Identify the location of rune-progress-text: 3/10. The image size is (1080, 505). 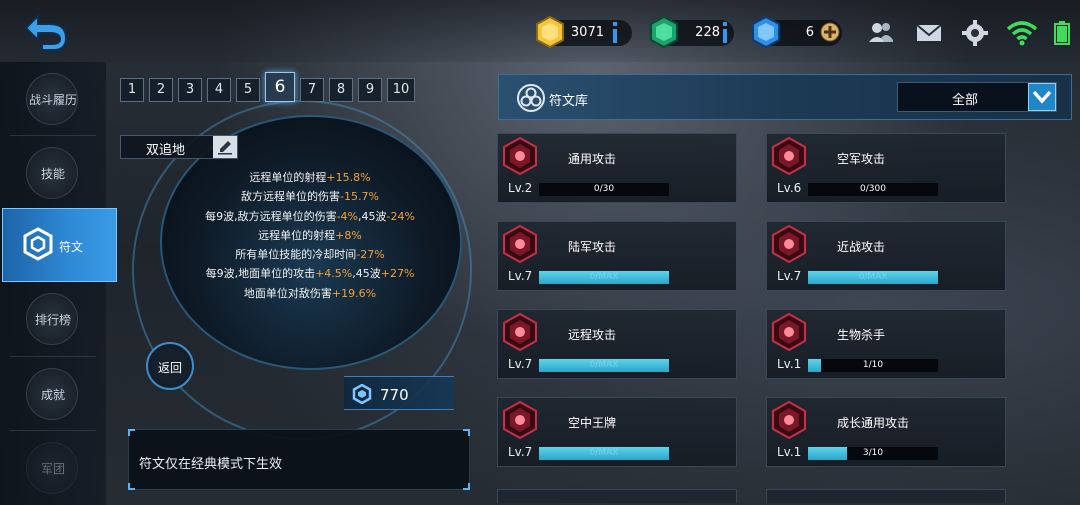
(873, 453).